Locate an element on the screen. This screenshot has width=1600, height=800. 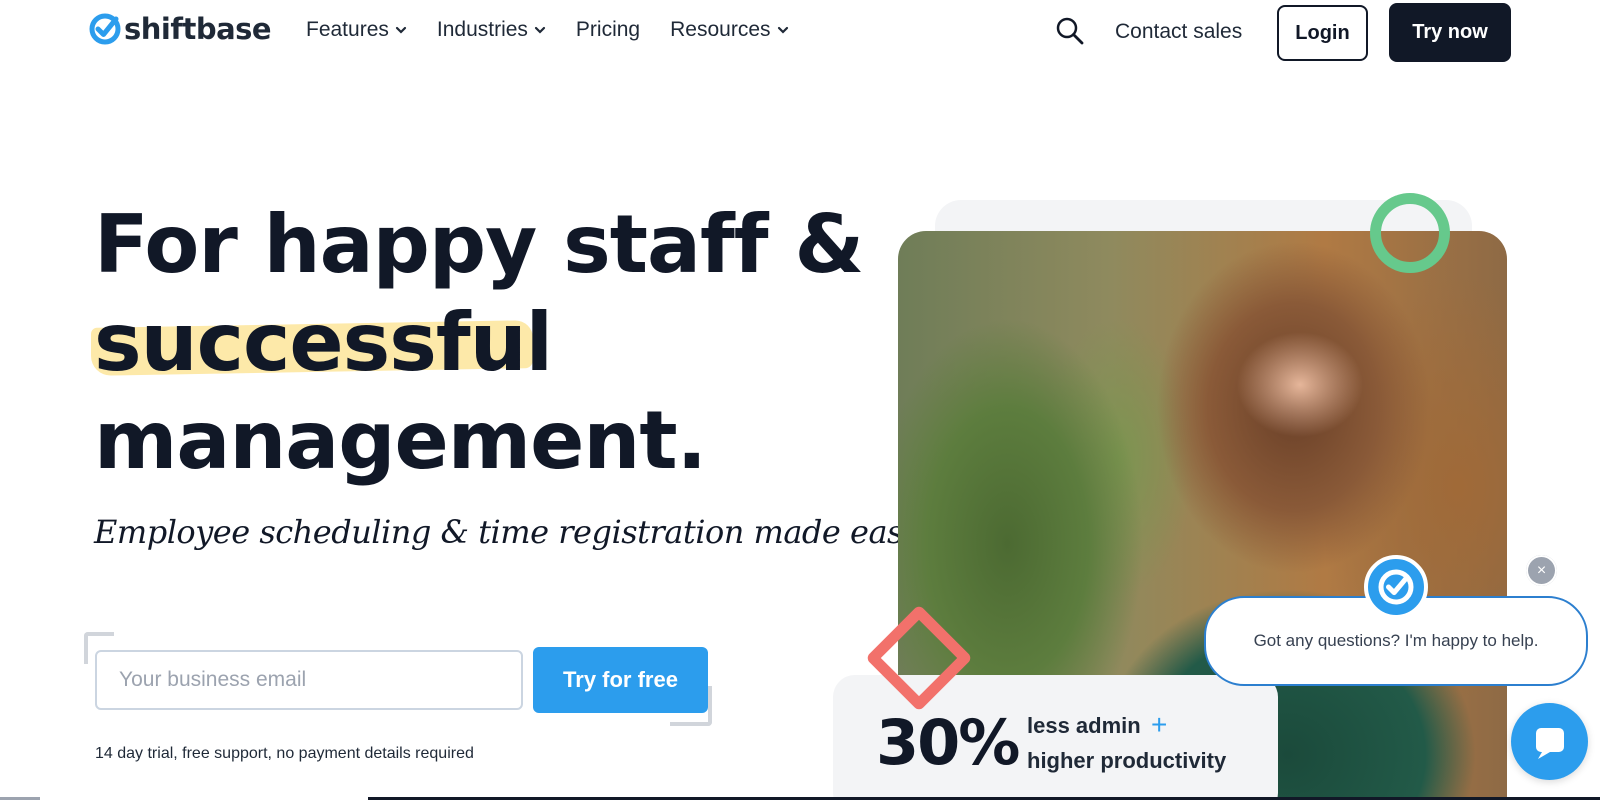
headline-line-1: For happy staff & is located at coordinates (479, 244).